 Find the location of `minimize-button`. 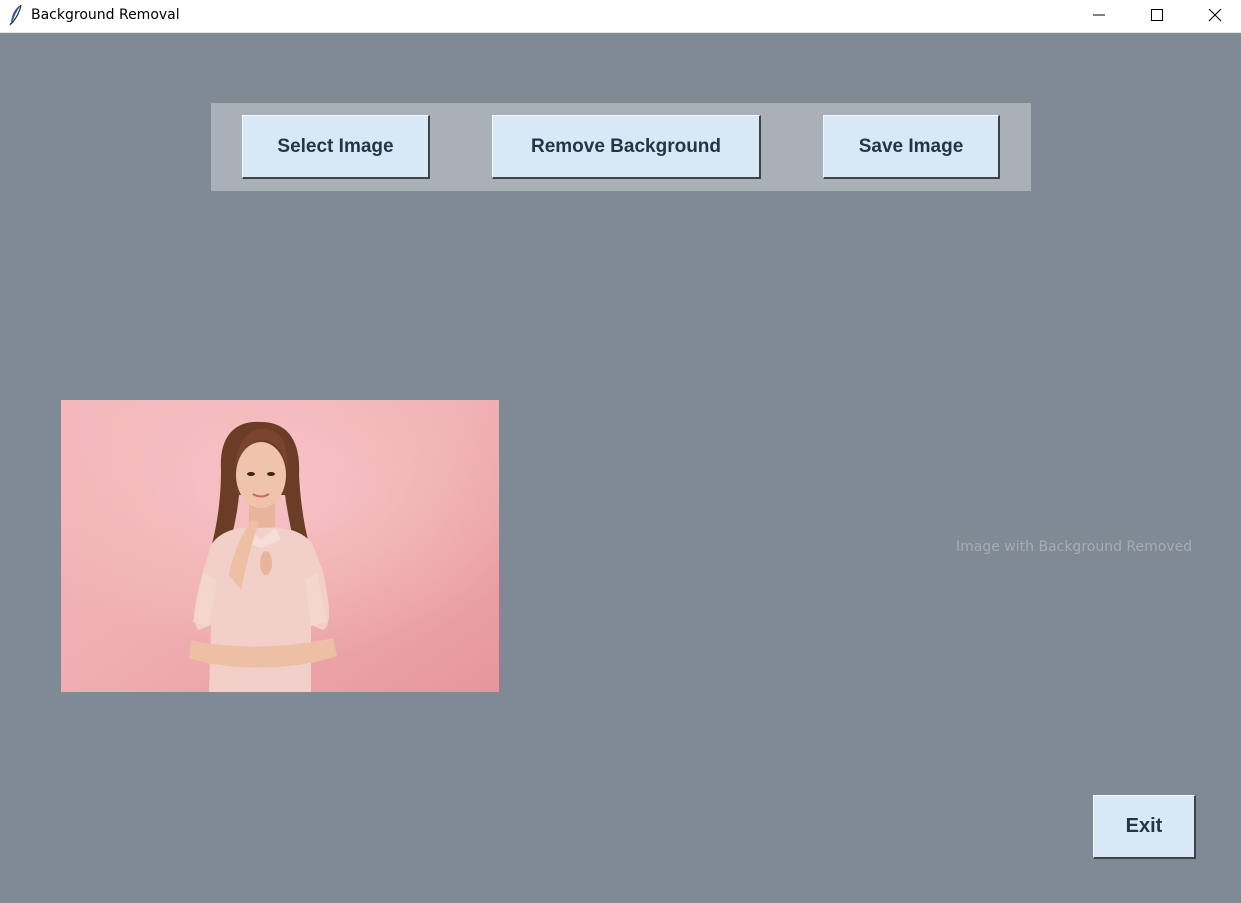

minimize-button is located at coordinates (1099, 16).